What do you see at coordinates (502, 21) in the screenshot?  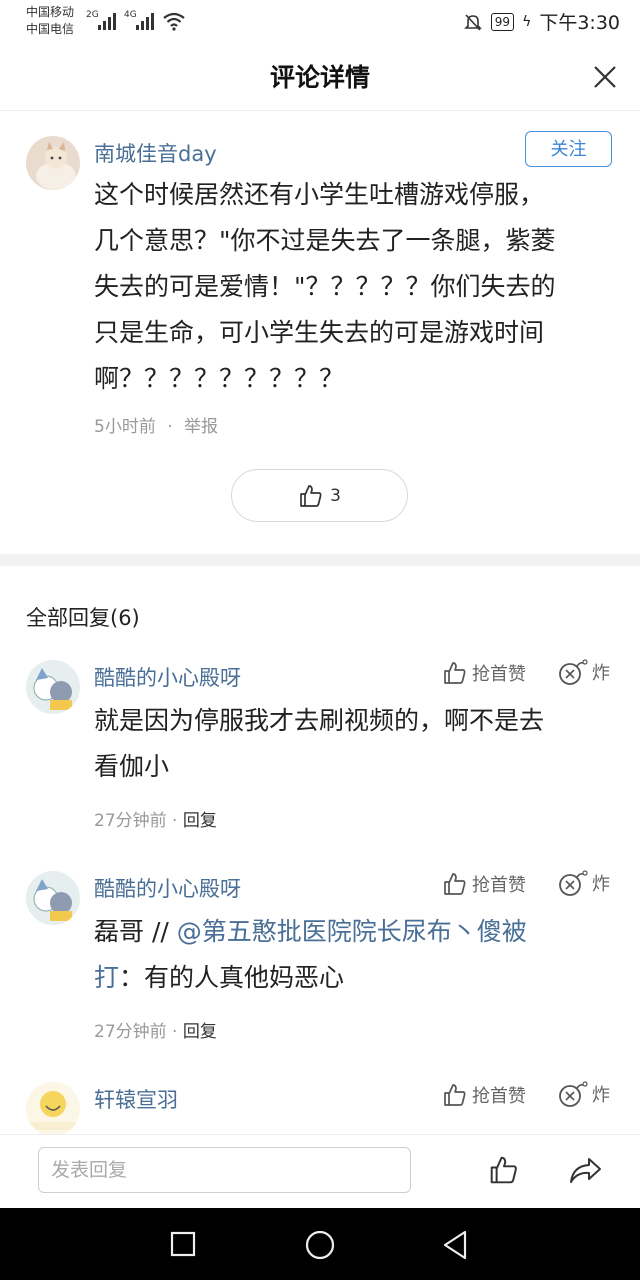 I see `battery-level: 99` at bounding box center [502, 21].